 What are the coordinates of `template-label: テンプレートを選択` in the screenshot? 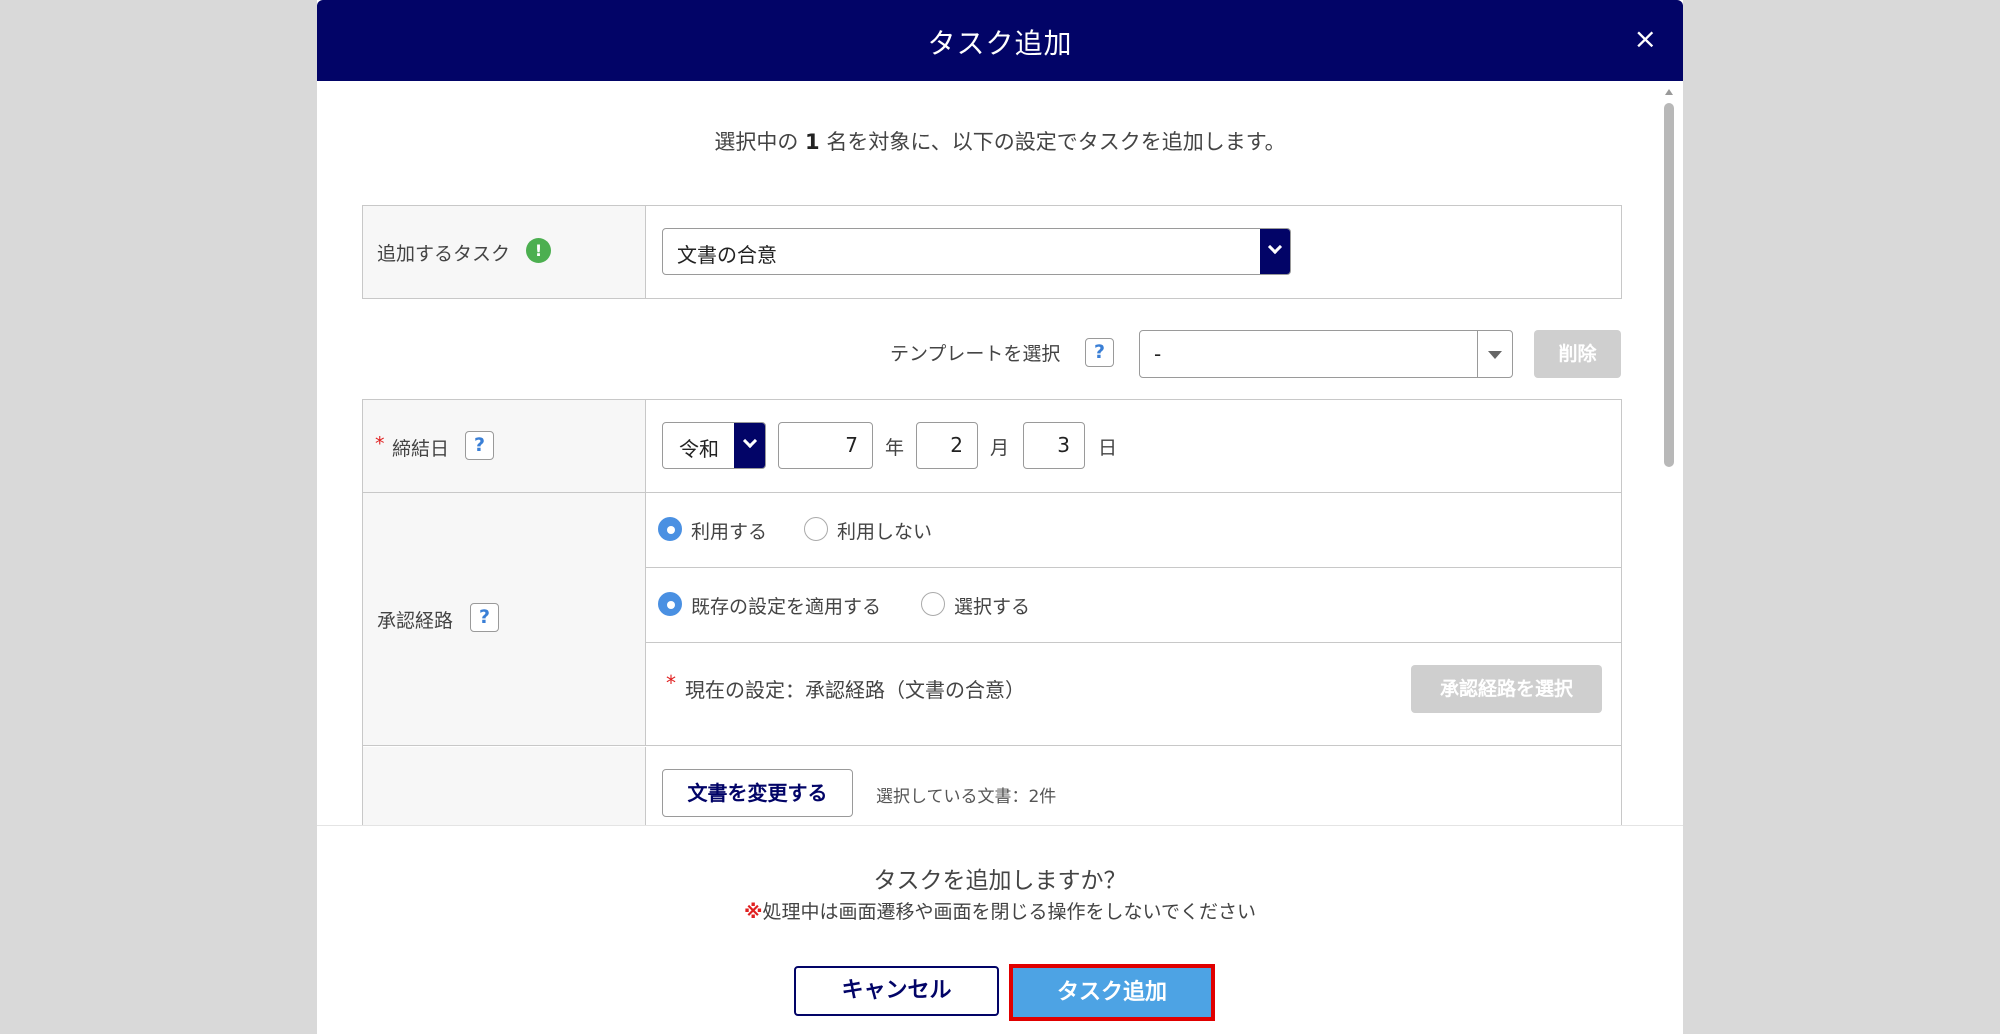 It's located at (975, 354).